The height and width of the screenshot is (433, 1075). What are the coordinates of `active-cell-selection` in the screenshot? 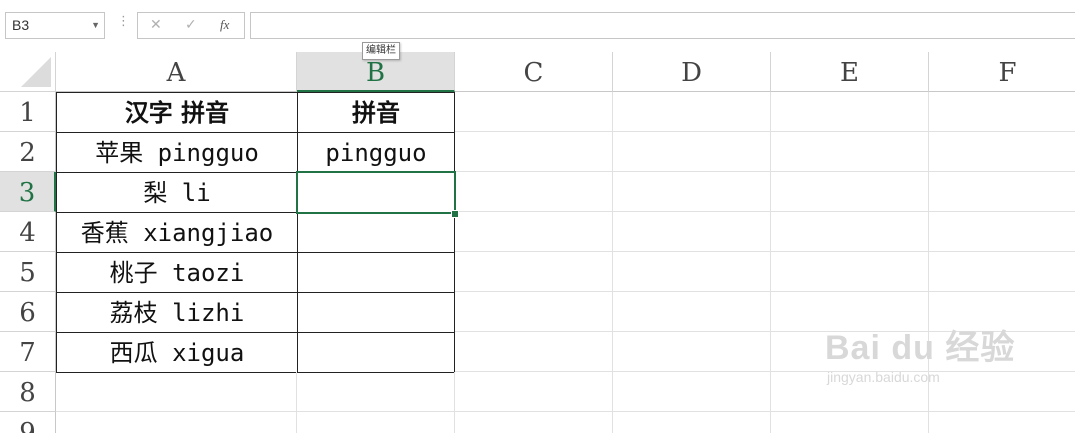 It's located at (376, 192).